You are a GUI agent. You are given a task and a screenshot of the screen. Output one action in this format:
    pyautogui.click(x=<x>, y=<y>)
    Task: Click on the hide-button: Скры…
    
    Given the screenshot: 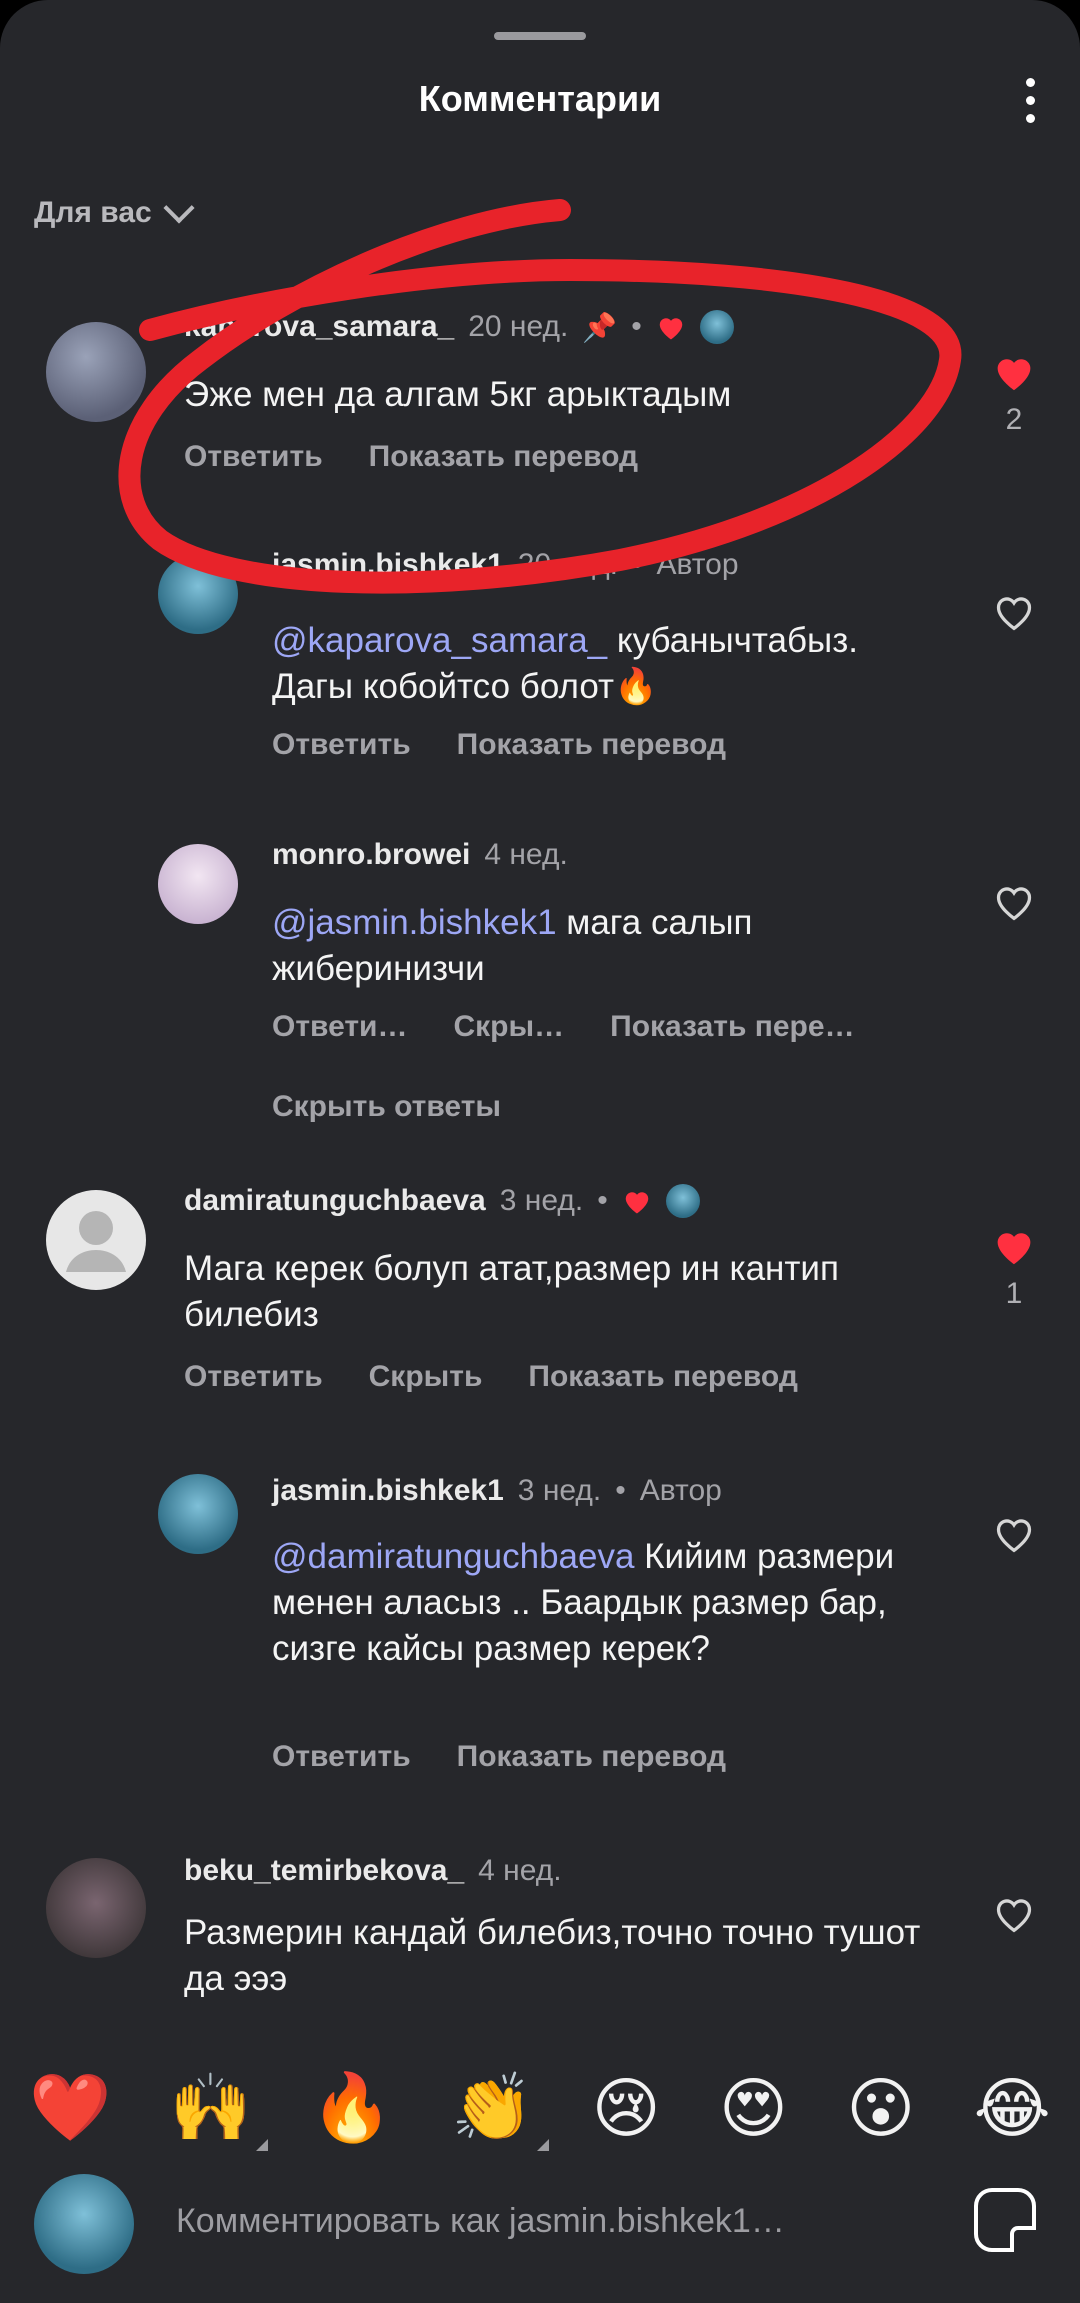 What is the action you would take?
    pyautogui.click(x=509, y=1027)
    